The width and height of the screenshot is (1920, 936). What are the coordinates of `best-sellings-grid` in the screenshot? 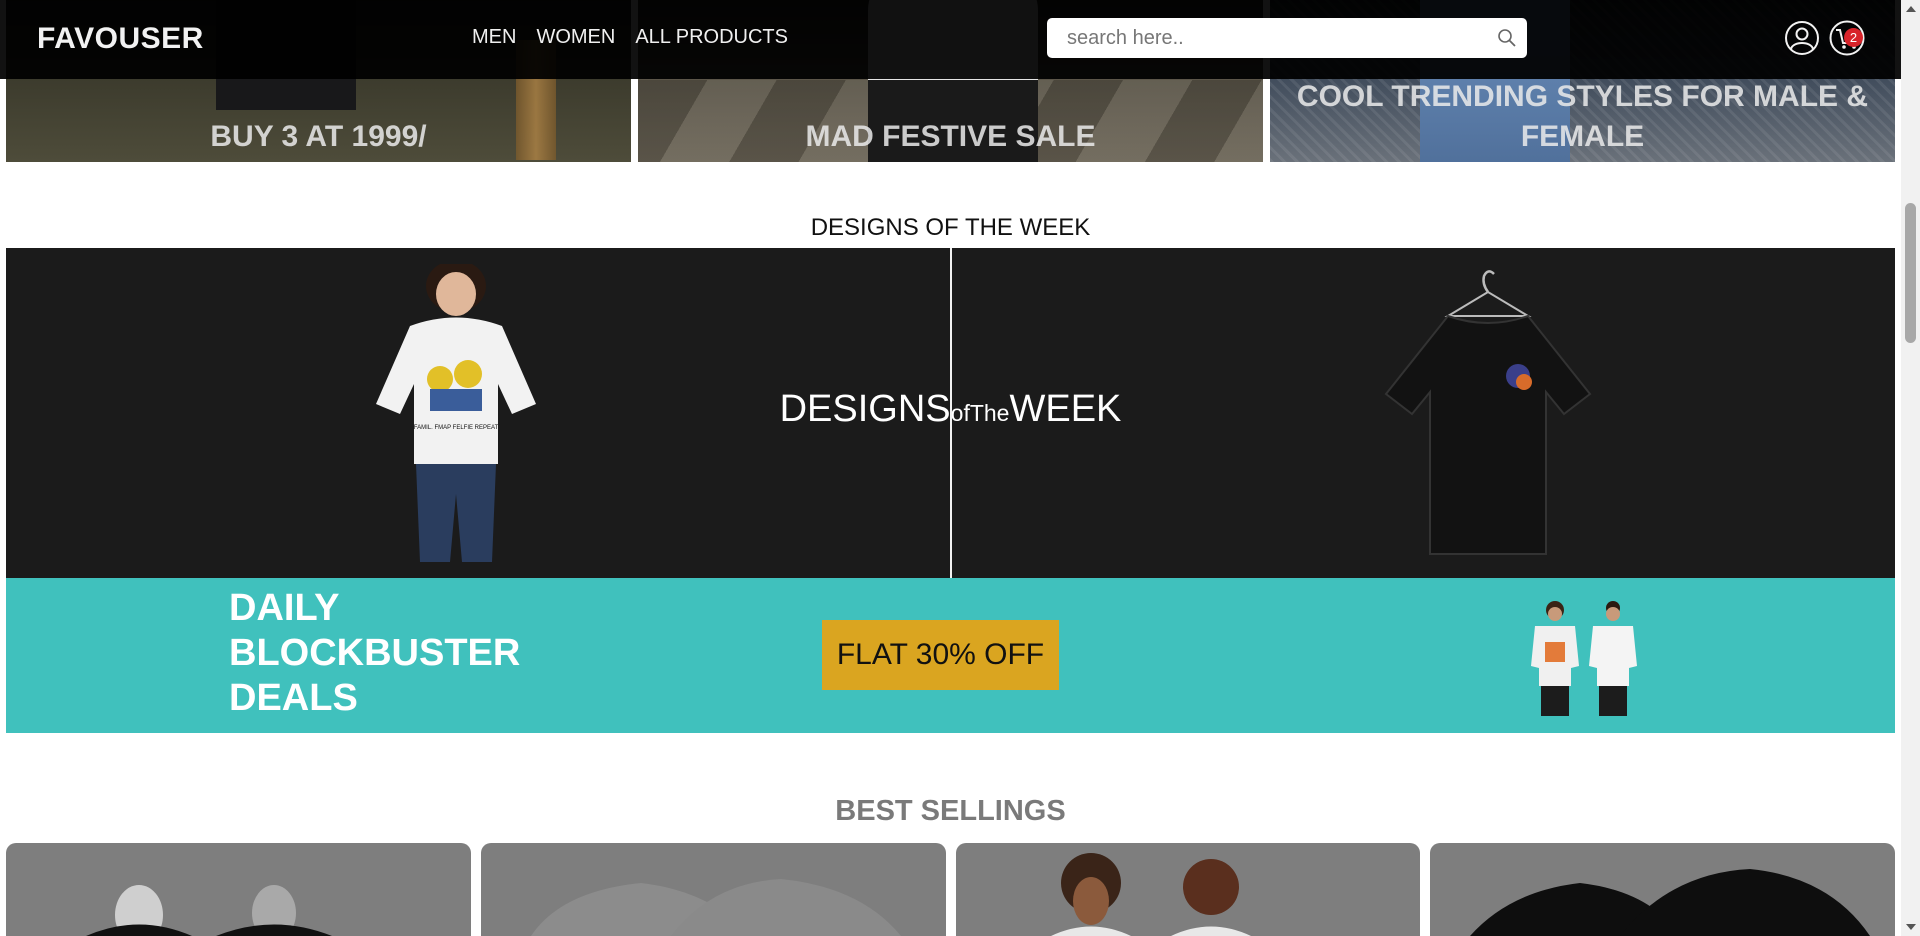 It's located at (950, 889).